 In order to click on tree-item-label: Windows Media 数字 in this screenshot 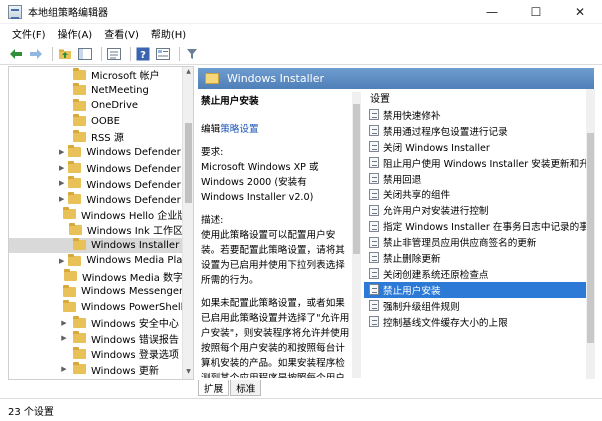, I will do `click(132, 278)`.